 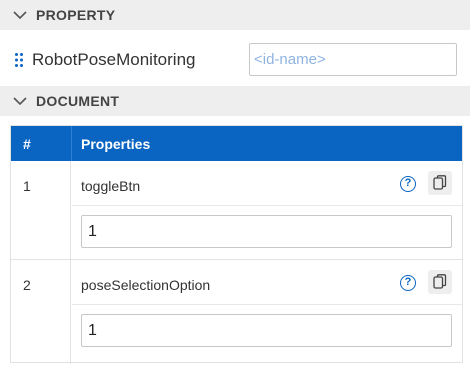 What do you see at coordinates (27, 144) in the screenshot?
I see `column-header-index: #` at bounding box center [27, 144].